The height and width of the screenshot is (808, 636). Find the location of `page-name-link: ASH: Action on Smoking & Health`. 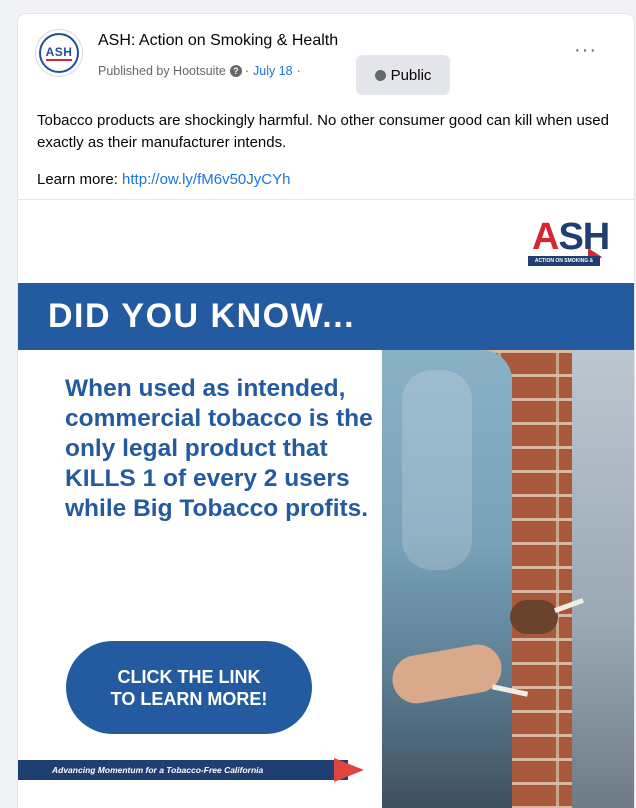

page-name-link: ASH: Action on Smoking & Health is located at coordinates (218, 41).